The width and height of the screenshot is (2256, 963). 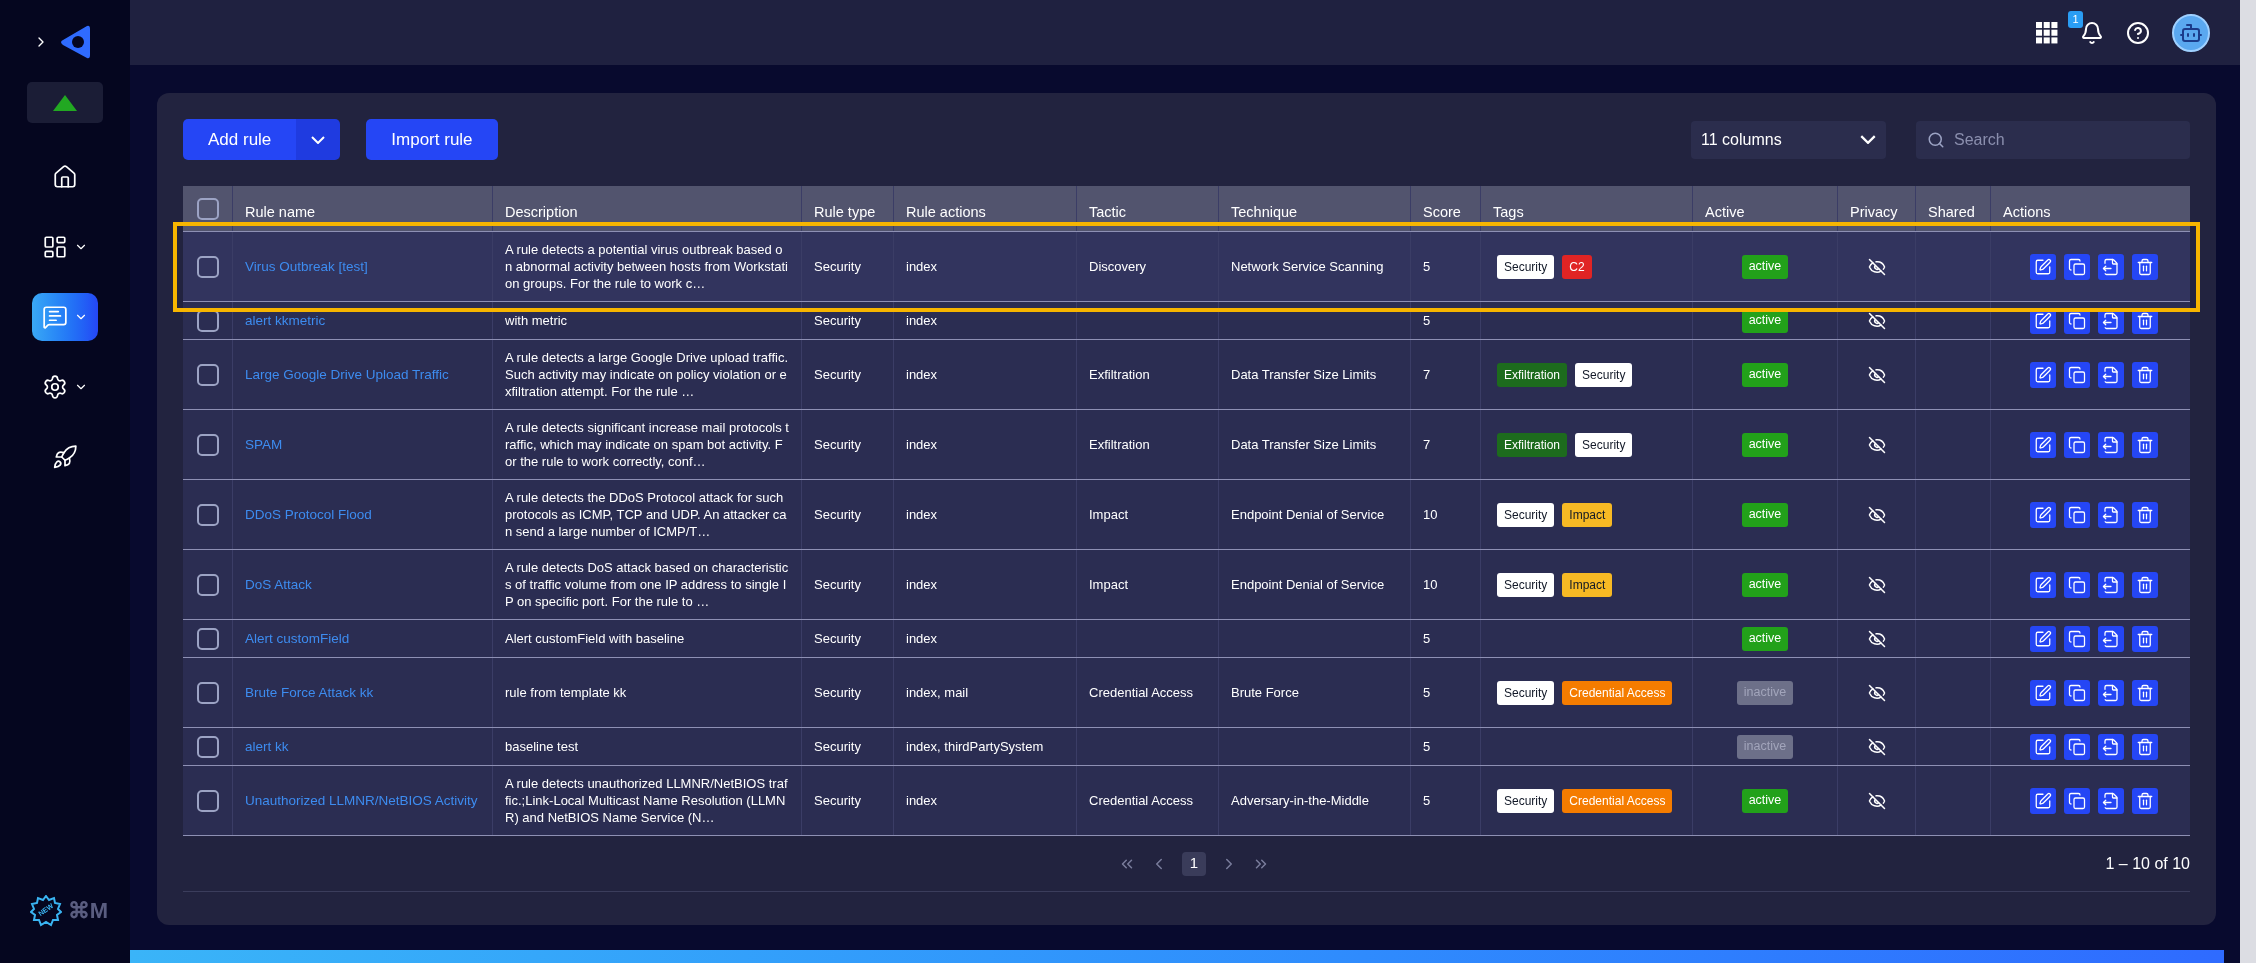 I want to click on rule-name-link: Large Google Drive Upload Traffic, so click(x=347, y=374).